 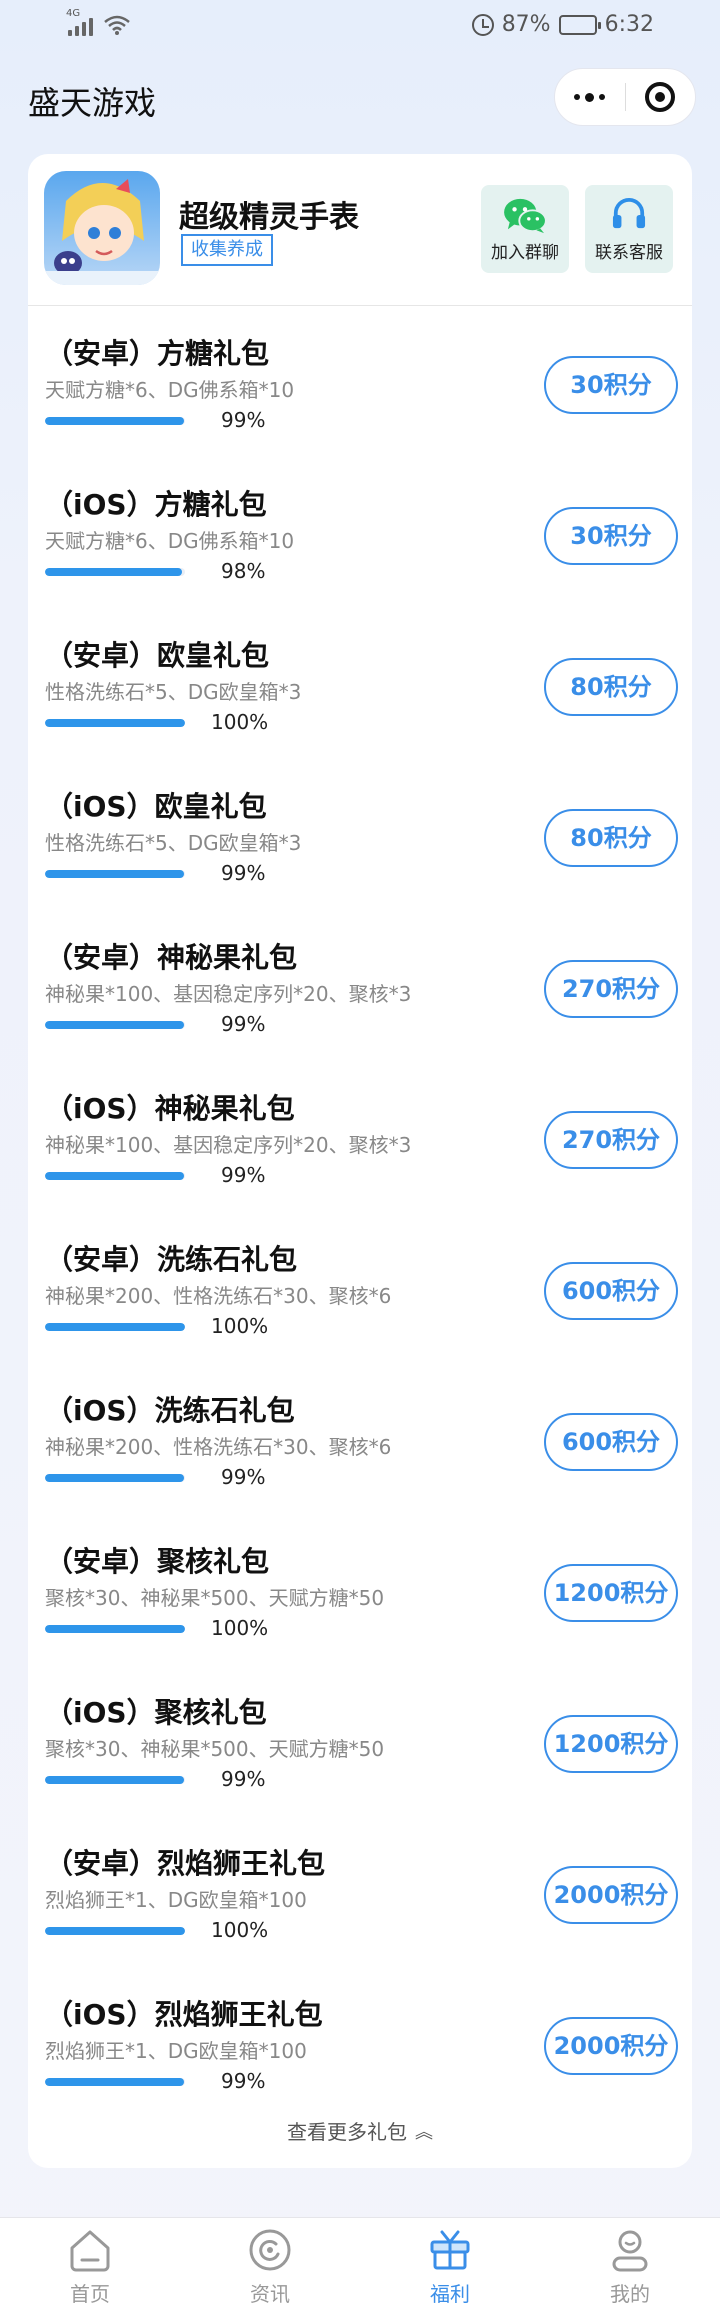 I want to click on package-name: （安卓）神秘果礼包, so click(x=171, y=957).